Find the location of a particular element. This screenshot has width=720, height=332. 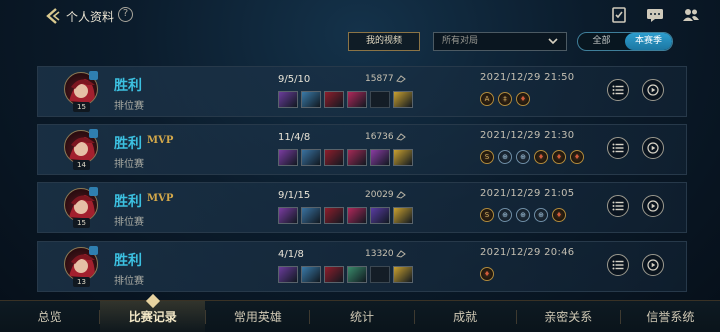

hero-level: 14 is located at coordinates (81, 165).